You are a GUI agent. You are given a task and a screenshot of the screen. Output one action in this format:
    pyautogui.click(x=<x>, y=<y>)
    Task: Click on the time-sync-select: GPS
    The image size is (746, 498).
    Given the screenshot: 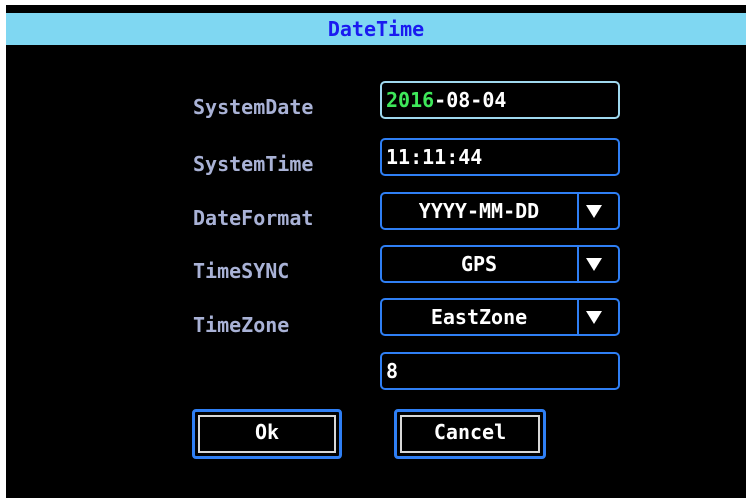 What is the action you would take?
    pyautogui.click(x=500, y=264)
    